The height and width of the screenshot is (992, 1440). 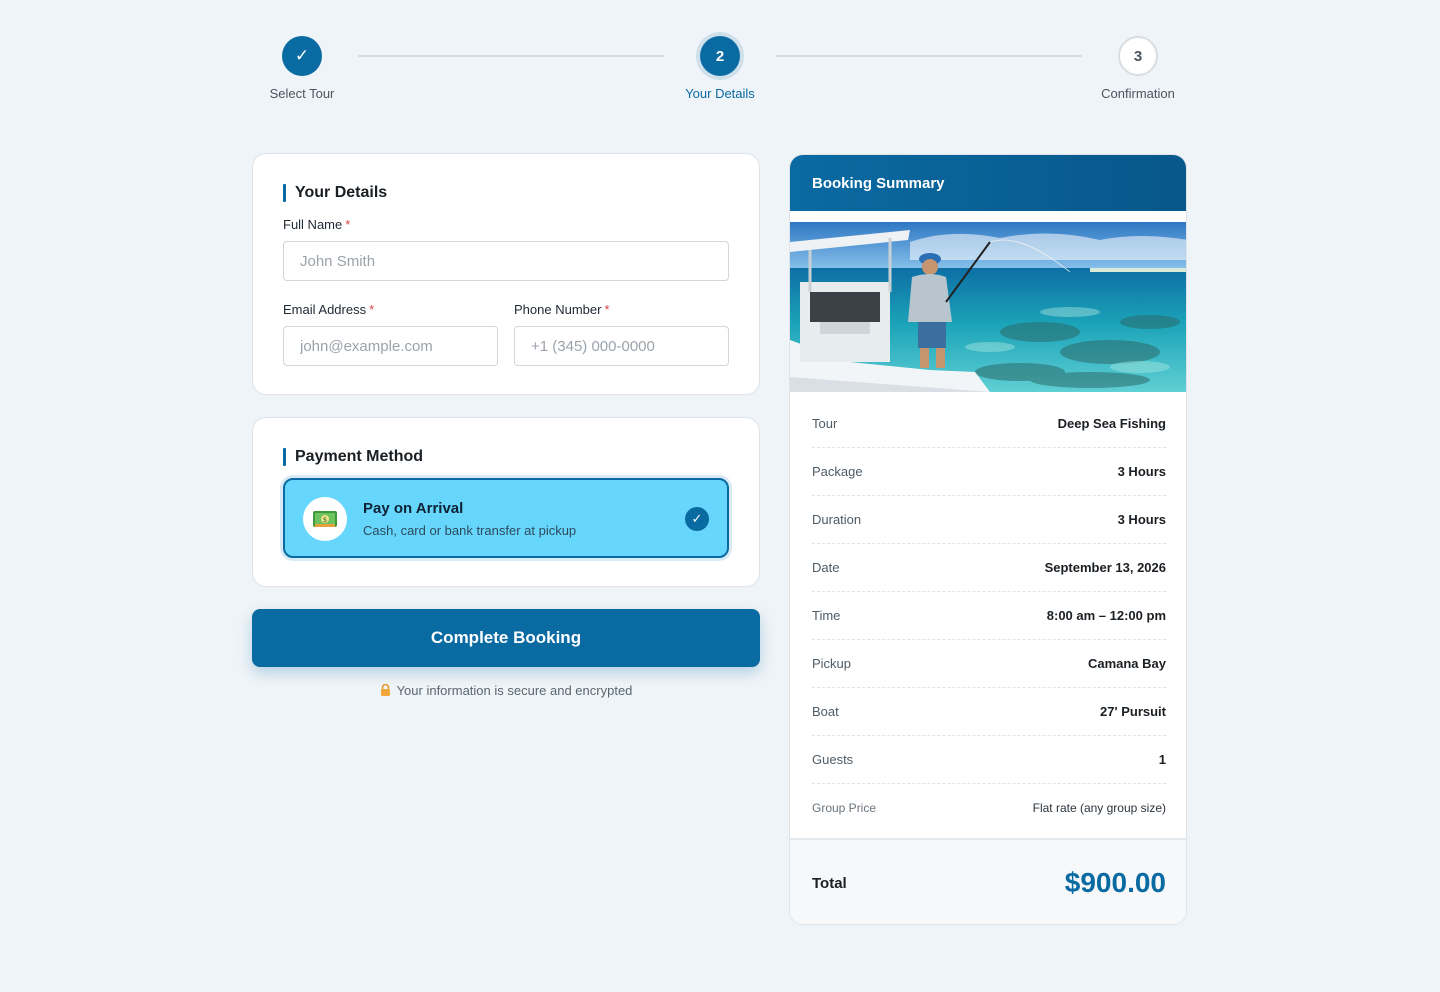 What do you see at coordinates (302, 93) in the screenshot?
I see `step-label: Select Tour` at bounding box center [302, 93].